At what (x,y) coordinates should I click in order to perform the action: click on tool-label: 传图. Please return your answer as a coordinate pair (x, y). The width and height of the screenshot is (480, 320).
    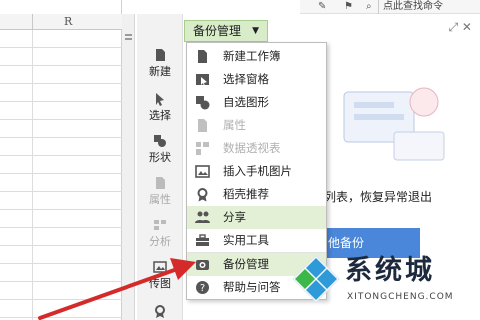
    Looking at the image, I should click on (160, 283).